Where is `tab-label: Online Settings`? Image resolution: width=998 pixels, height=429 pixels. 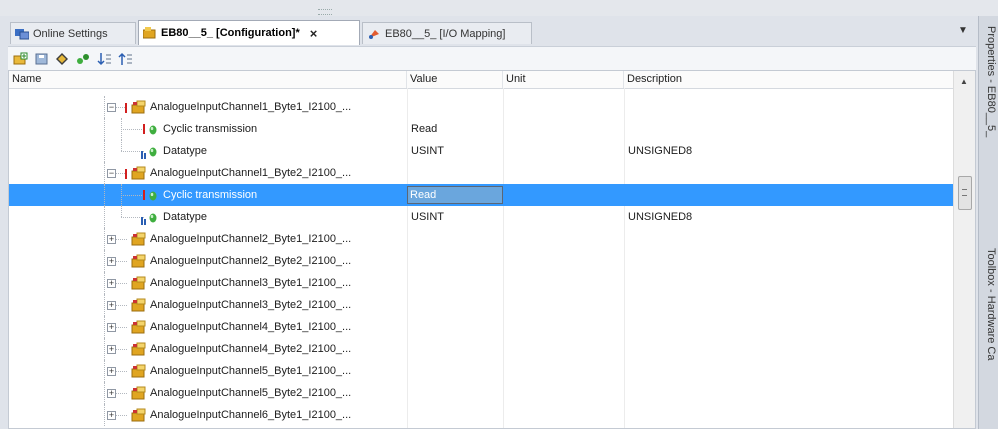
tab-label: Online Settings is located at coordinates (70, 33).